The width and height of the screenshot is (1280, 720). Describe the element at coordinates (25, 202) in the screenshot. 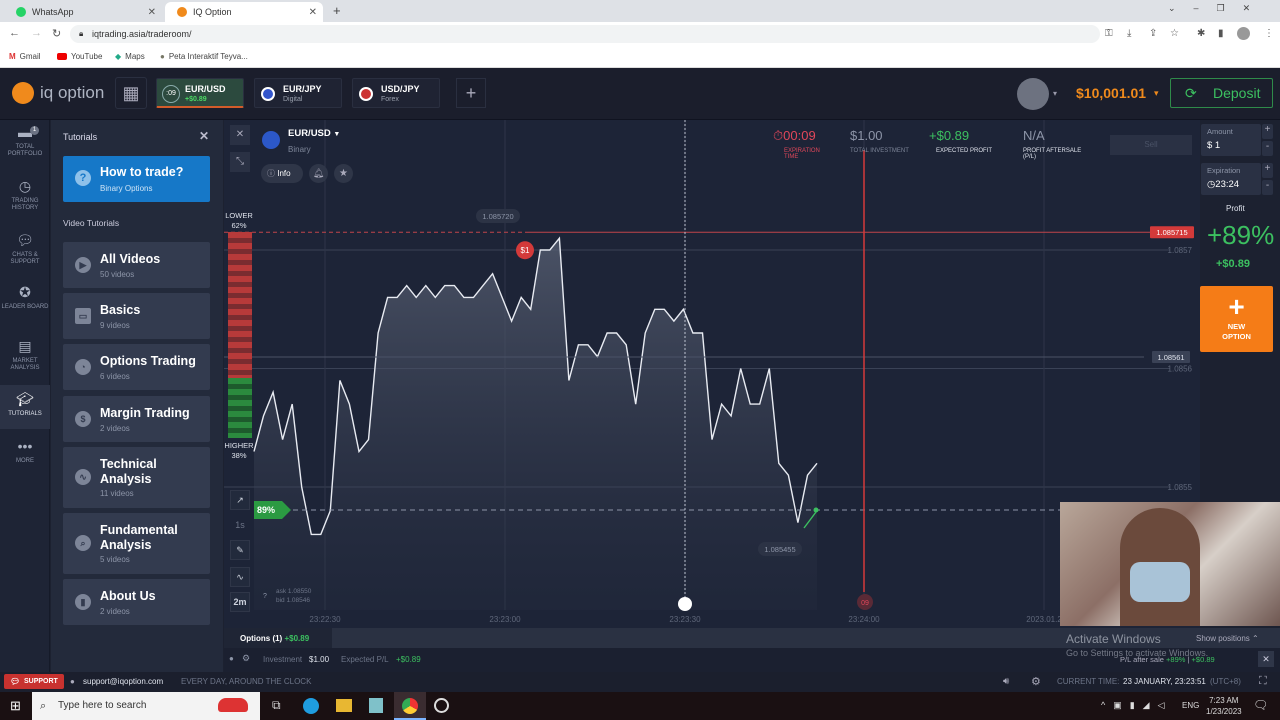

I see `nav-trading-history: ◷ TRADING HISTORY` at that location.